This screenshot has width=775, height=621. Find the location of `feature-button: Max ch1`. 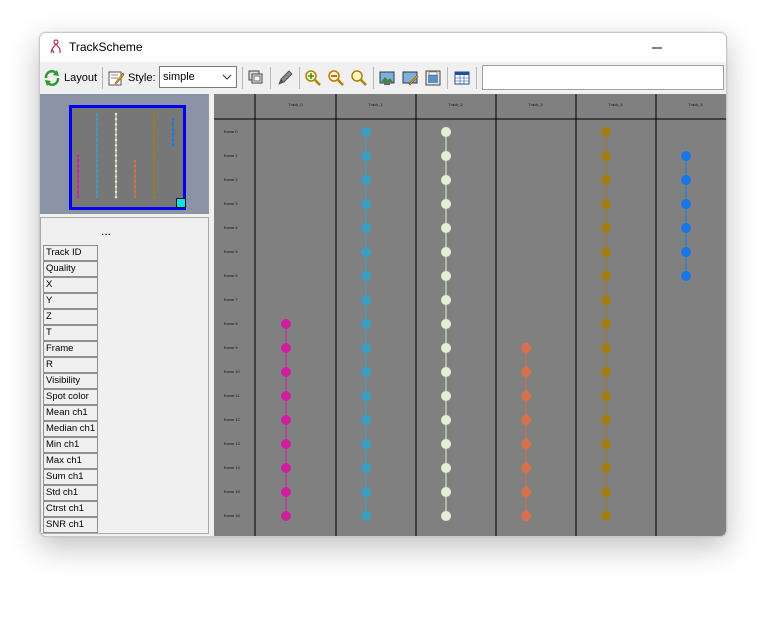

feature-button: Max ch1 is located at coordinates (70, 461).